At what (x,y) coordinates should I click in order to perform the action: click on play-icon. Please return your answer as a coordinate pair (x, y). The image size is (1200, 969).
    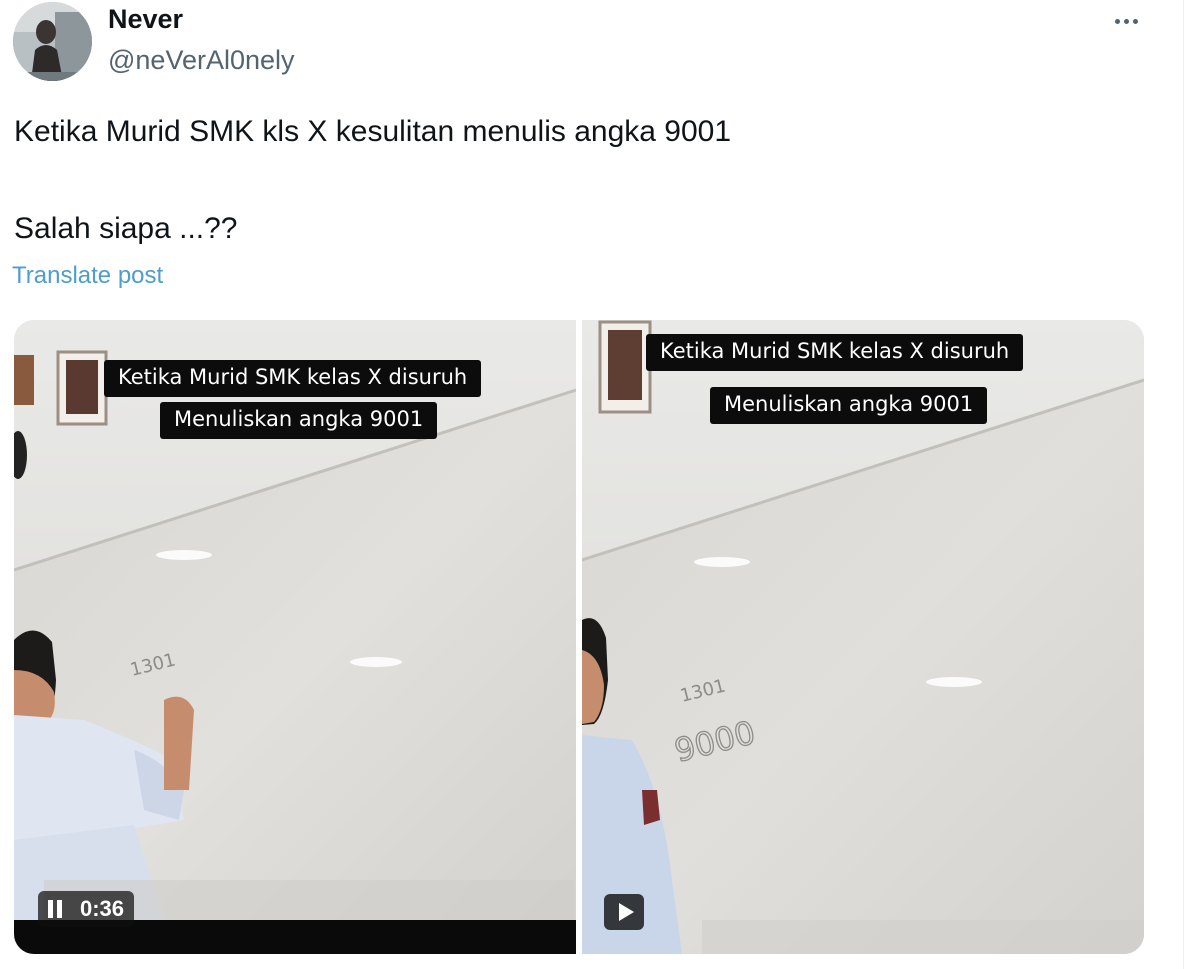
    Looking at the image, I should click on (626, 912).